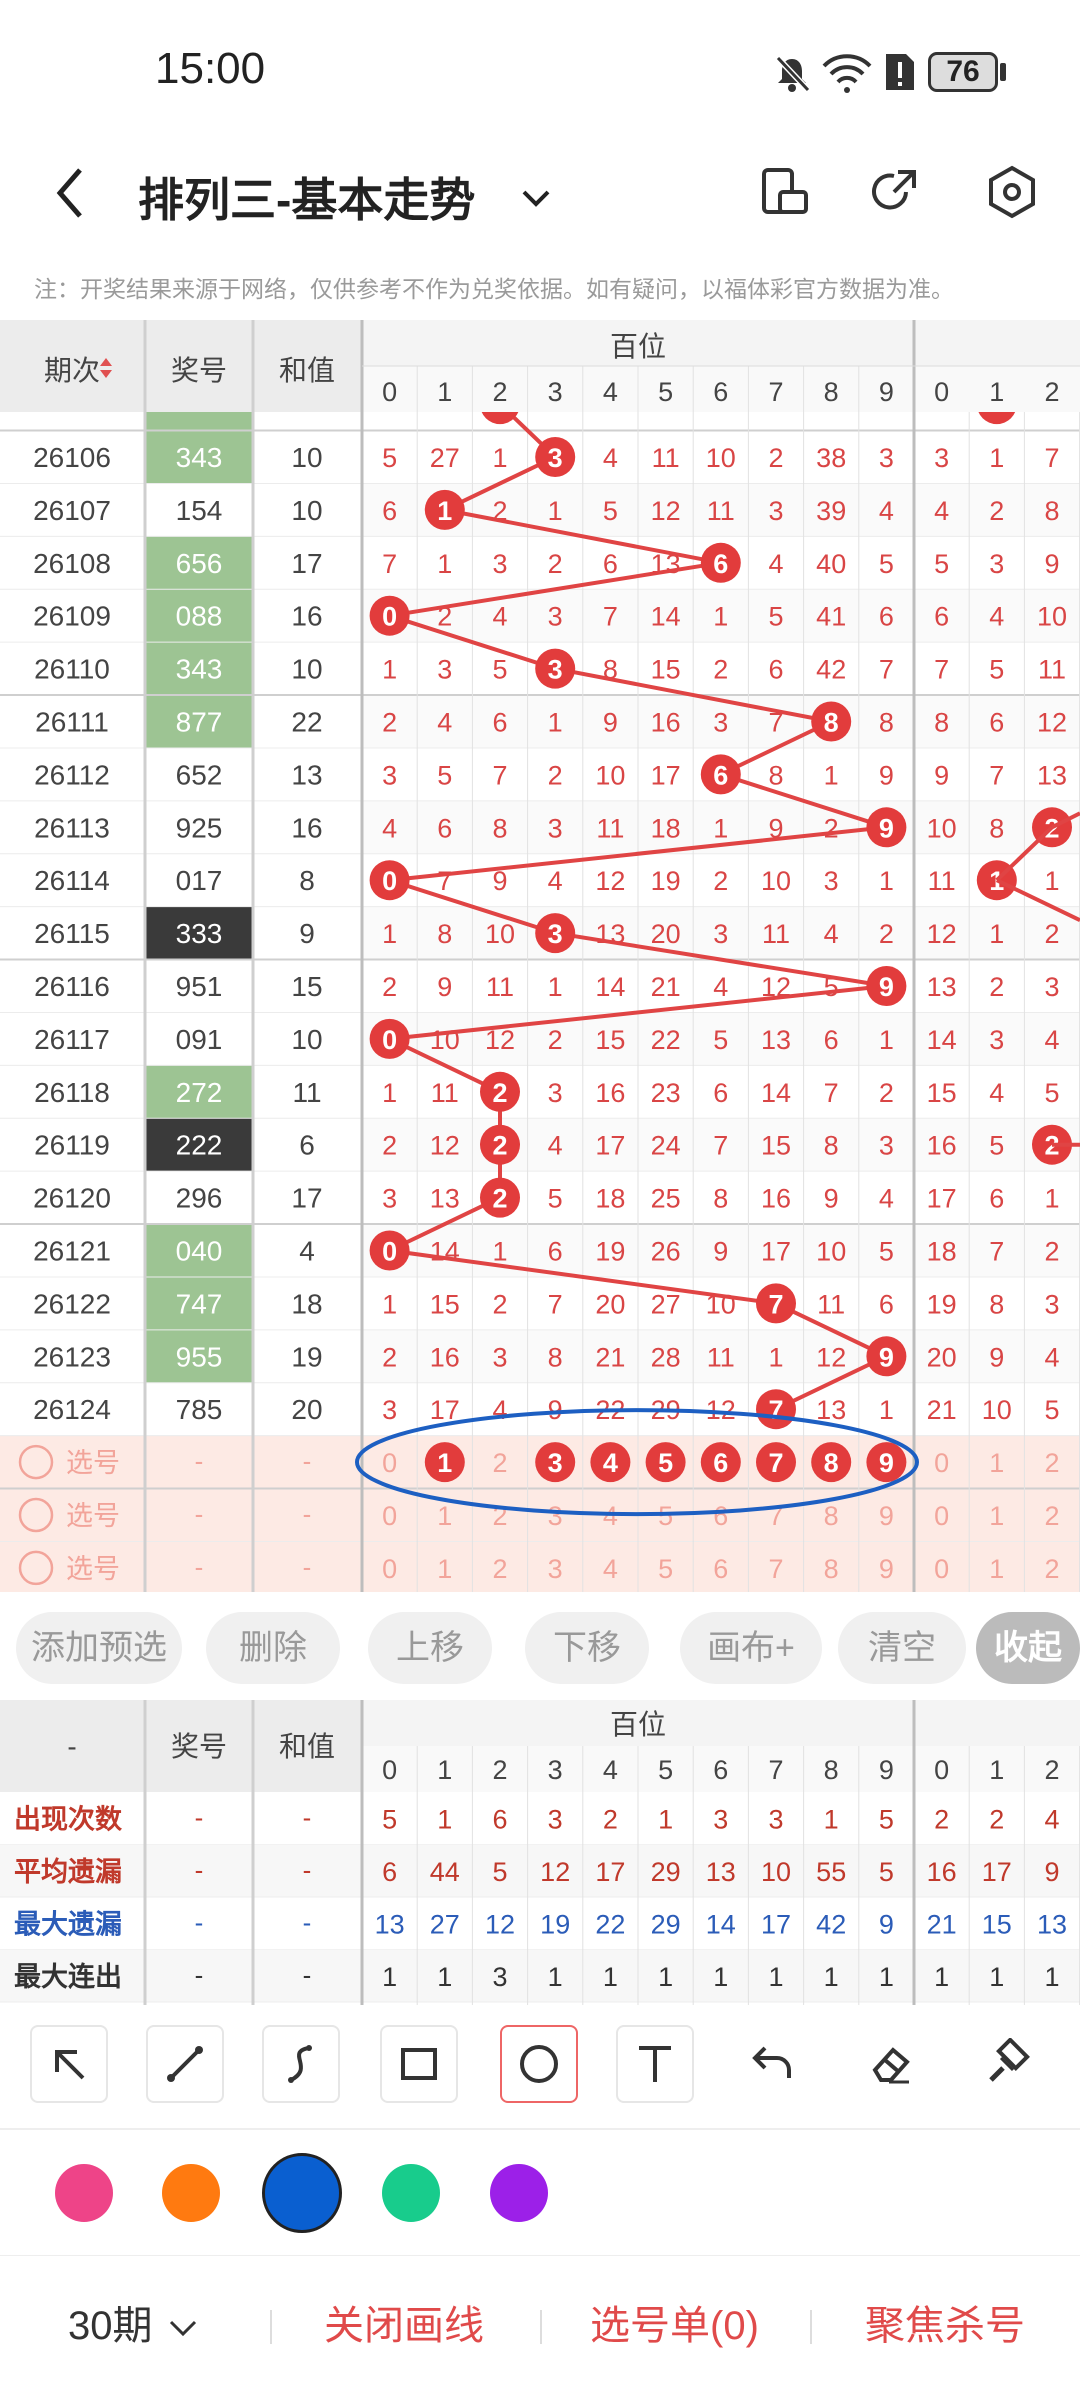  What do you see at coordinates (1012, 192) in the screenshot?
I see `settings-icon` at bounding box center [1012, 192].